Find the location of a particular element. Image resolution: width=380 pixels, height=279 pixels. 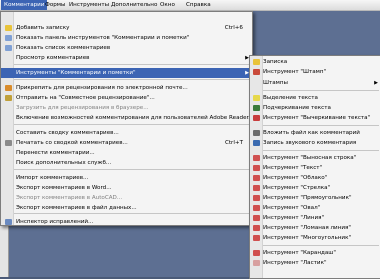

submenu-item-label: Инструмент "Выносная строка" is located at coordinates (310, 158).